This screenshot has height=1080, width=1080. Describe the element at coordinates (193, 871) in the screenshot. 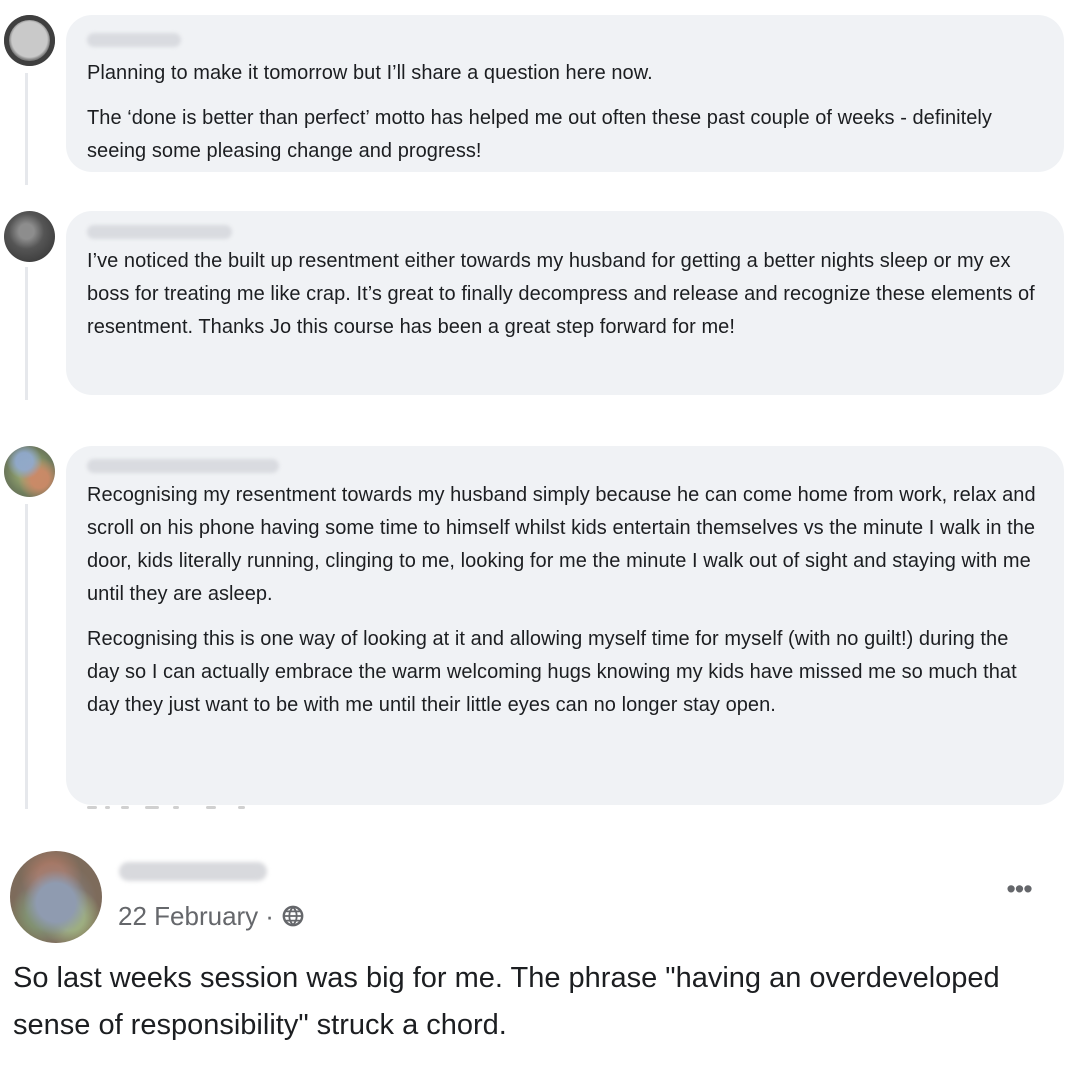

I see `redacted-post-author-name` at that location.